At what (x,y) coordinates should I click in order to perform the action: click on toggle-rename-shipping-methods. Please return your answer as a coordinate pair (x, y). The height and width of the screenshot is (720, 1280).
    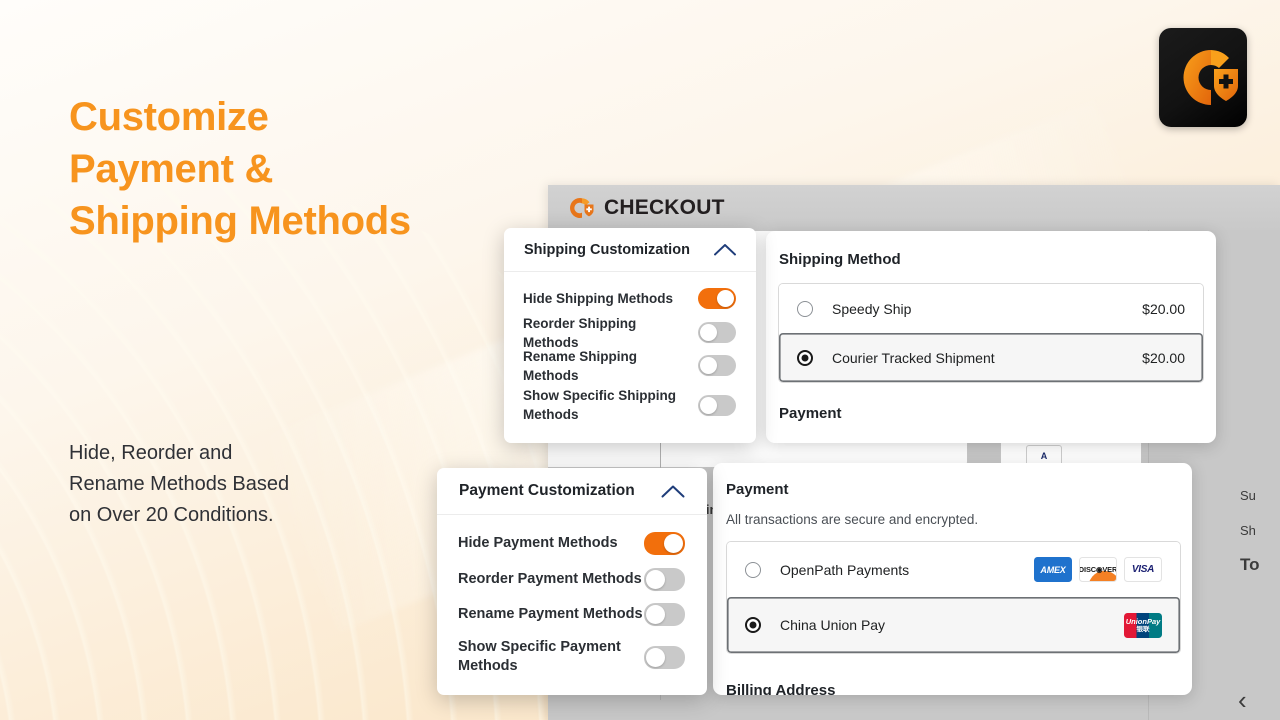
    Looking at the image, I should click on (717, 365).